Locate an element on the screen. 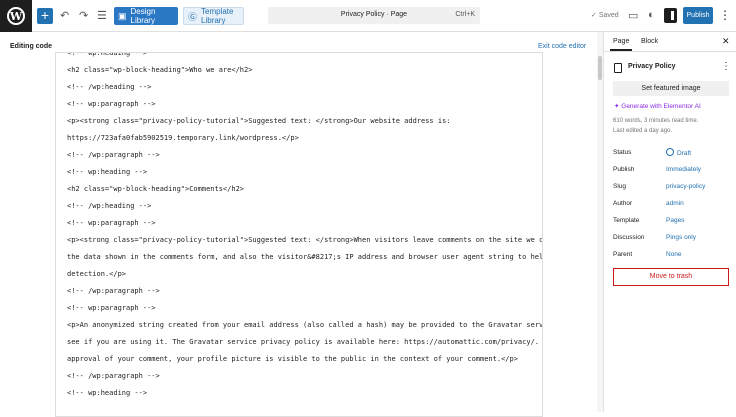 Image resolution: width=736 pixels, height=417 pixels. prop-value-parent: None is located at coordinates (674, 254).